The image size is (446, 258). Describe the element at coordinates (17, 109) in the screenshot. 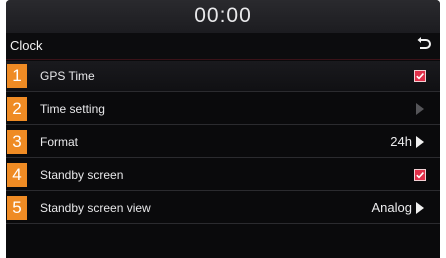

I see `item-number-badge: 2` at that location.